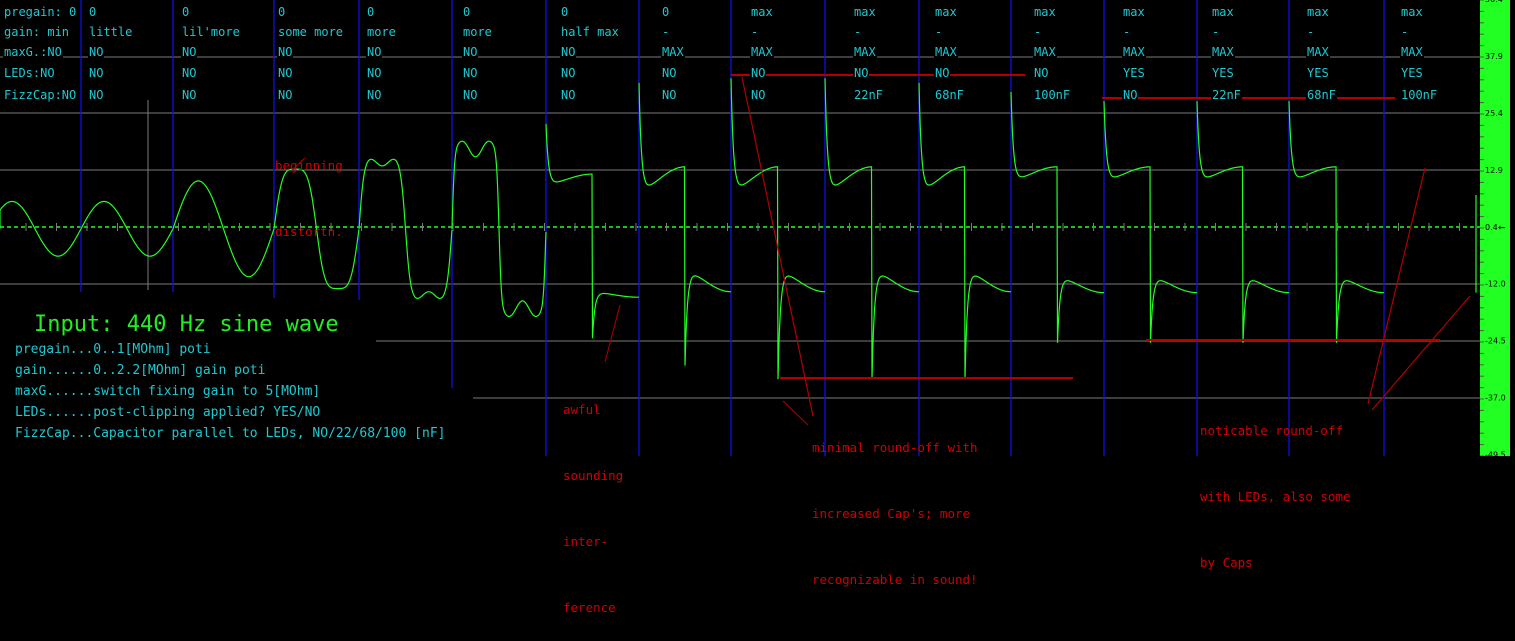 This screenshot has height=641, width=1515. I want to click on note-beginning-distortion: beginning distortn., so click(309, 188).